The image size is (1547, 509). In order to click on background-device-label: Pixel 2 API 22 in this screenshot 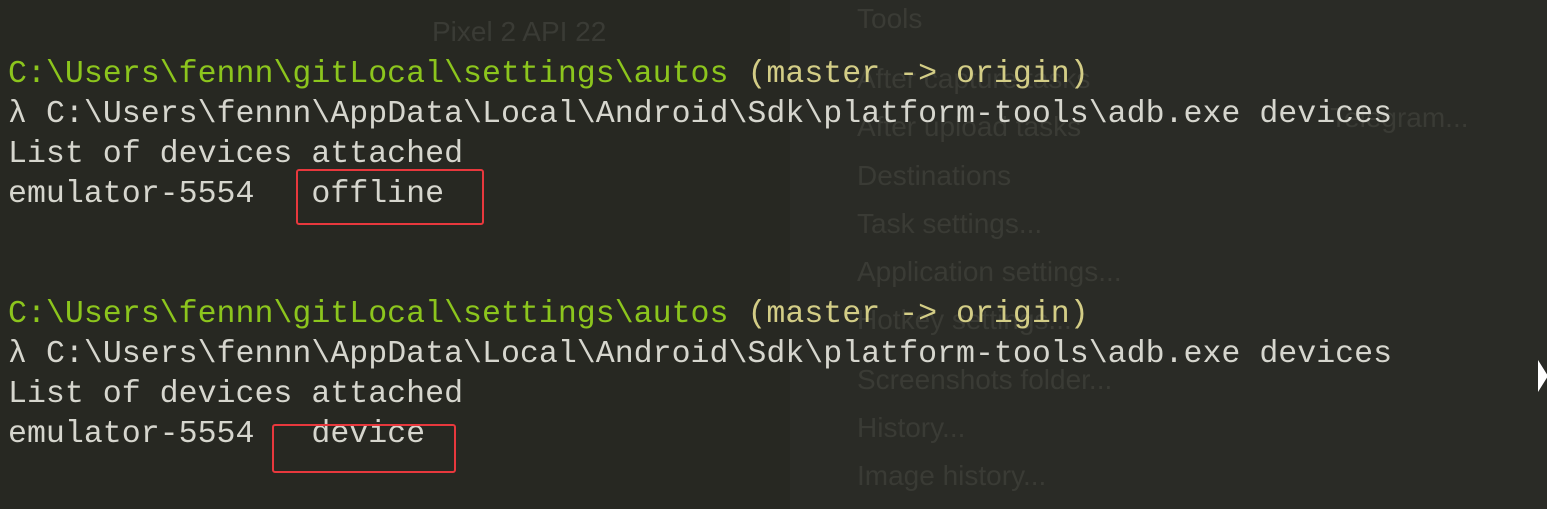, I will do `click(519, 31)`.